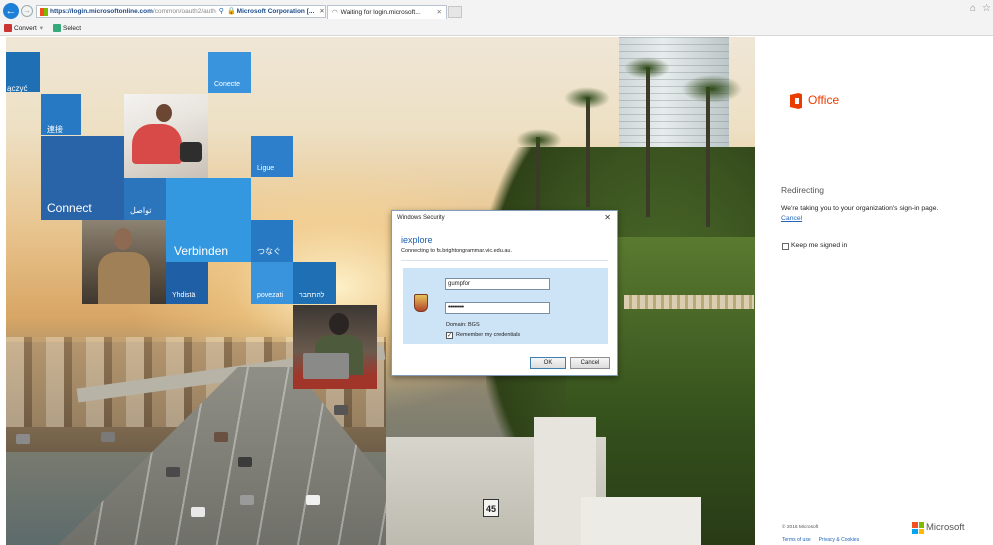  Describe the element at coordinates (491, 508) in the screenshot. I see `road-sign: 45` at that location.